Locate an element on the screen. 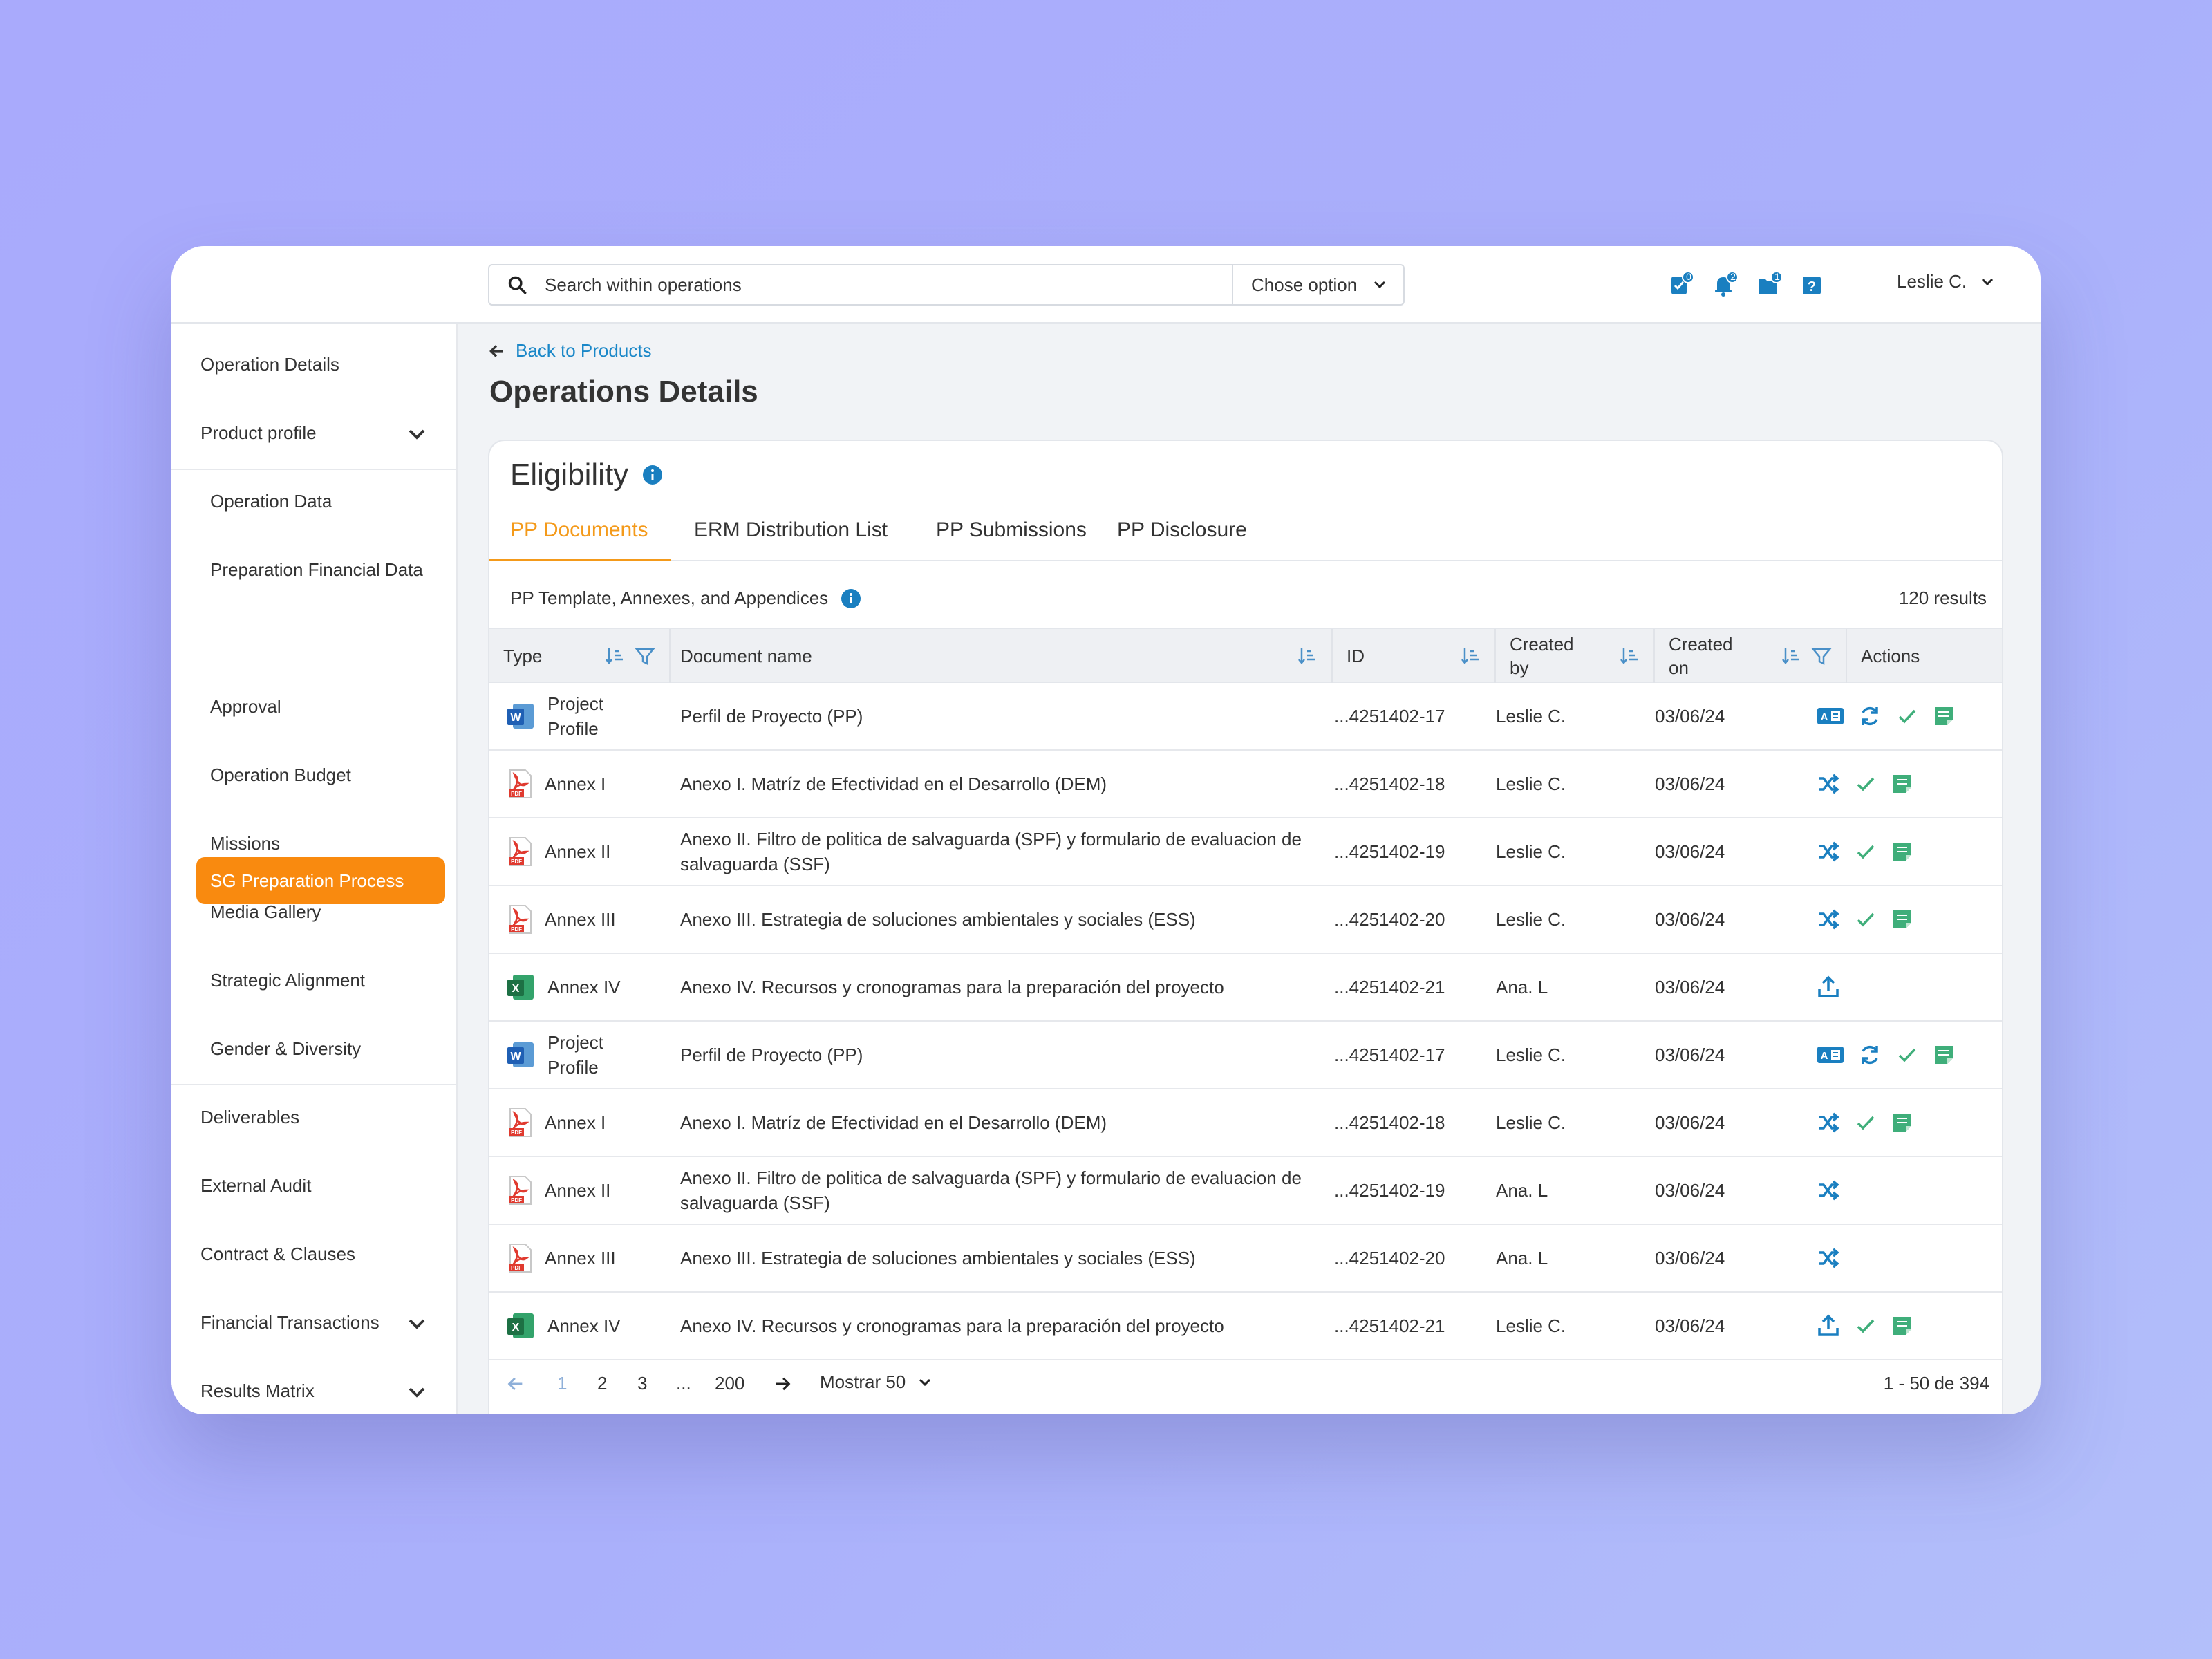 This screenshot has height=1659, width=2212. chevron-down-icon is located at coordinates (1380, 285).